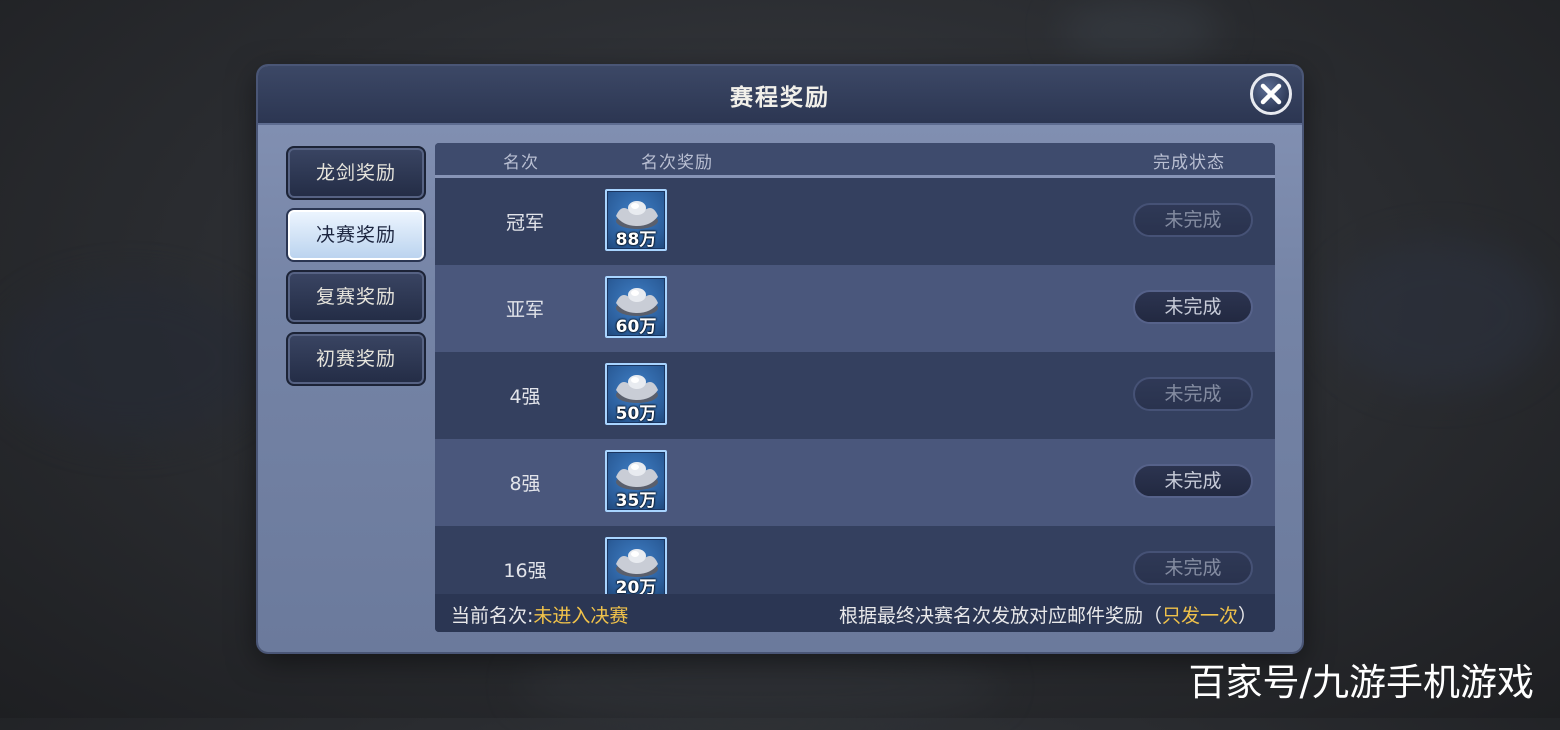  I want to click on tab-preliminary-reward: 初赛奖励, so click(356, 359).